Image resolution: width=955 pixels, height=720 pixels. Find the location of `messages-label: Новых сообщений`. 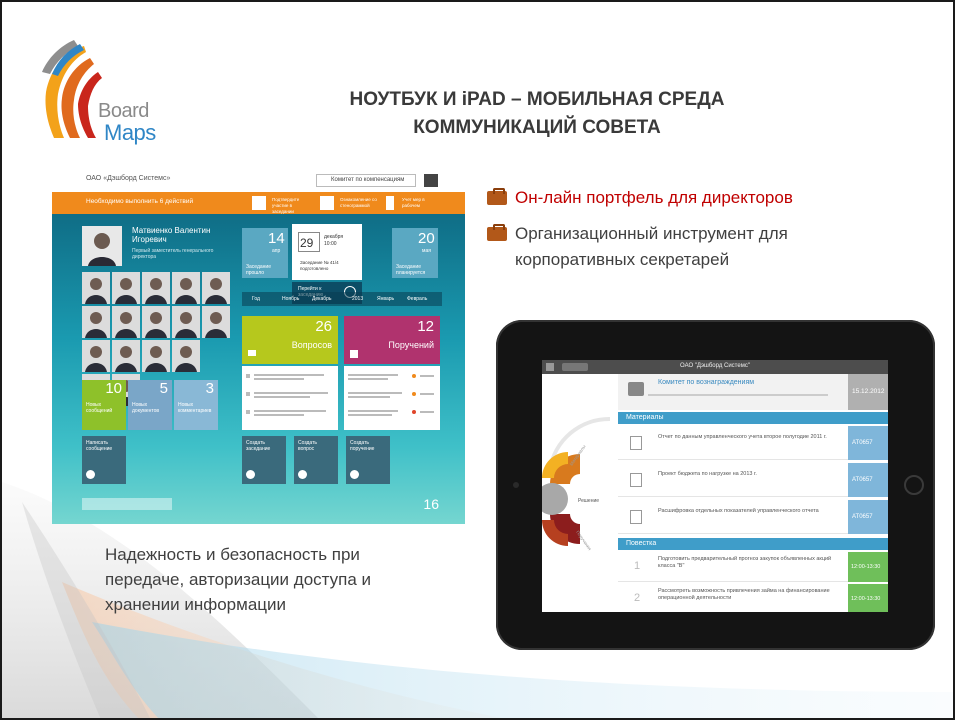

messages-label: Новых сообщений is located at coordinates (99, 408).